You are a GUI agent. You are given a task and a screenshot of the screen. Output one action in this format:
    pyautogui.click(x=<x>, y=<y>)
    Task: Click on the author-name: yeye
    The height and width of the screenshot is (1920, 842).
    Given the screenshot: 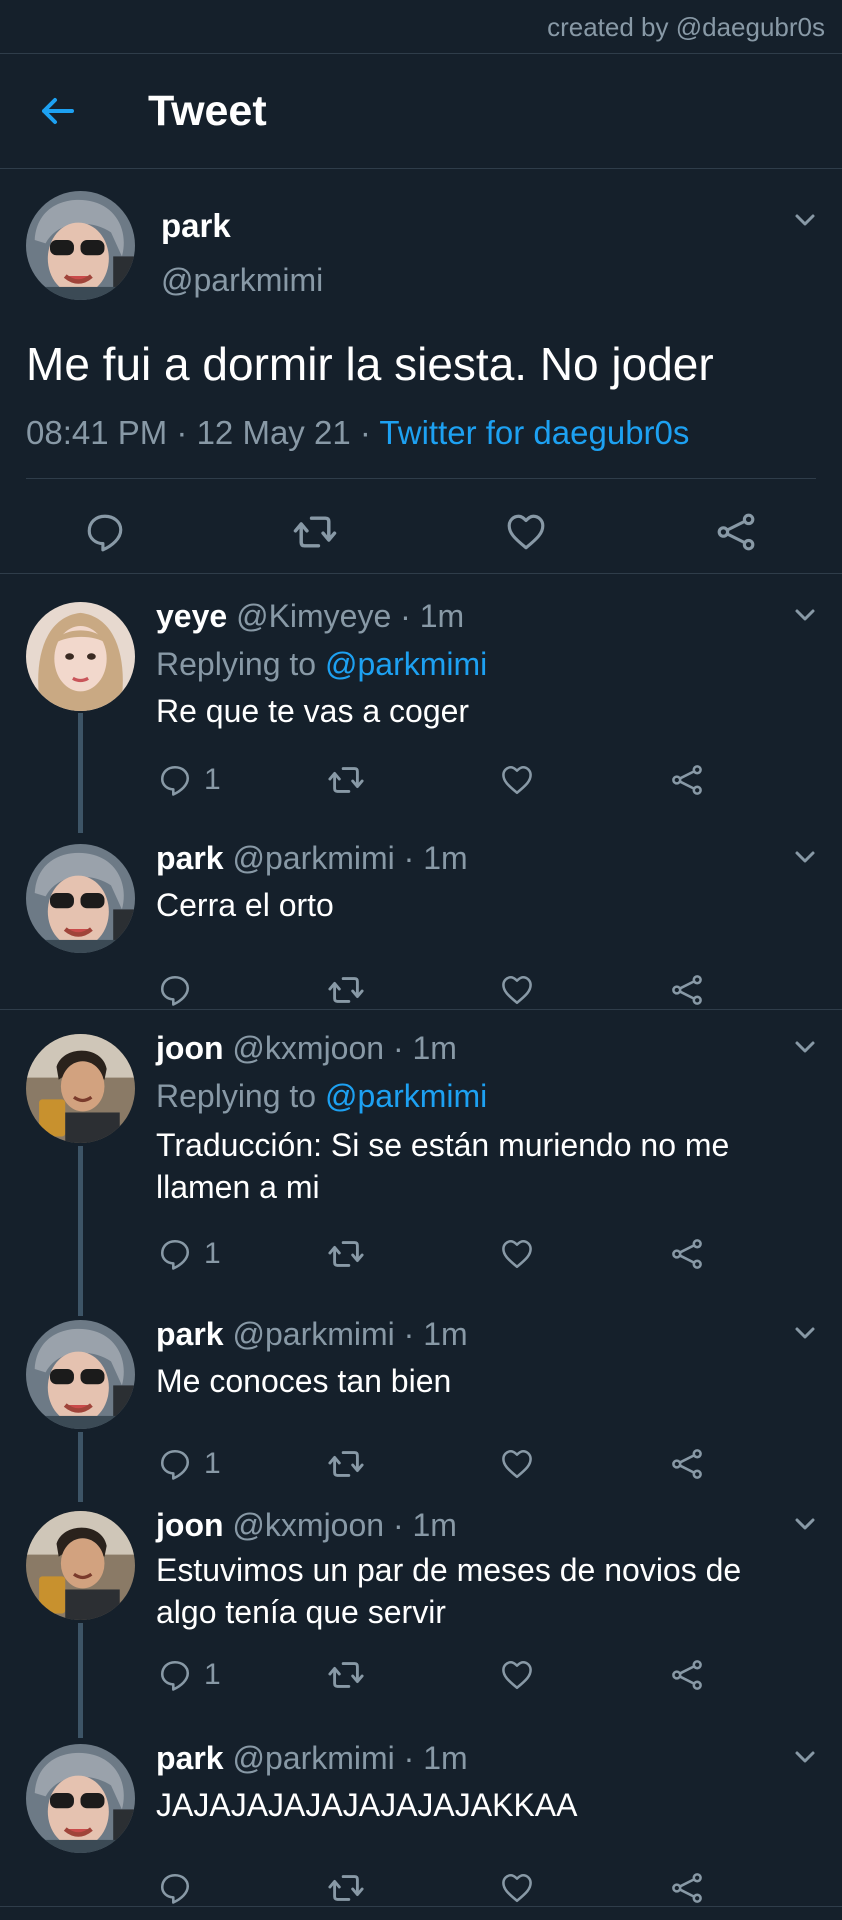 What is the action you would take?
    pyautogui.click(x=191, y=616)
    